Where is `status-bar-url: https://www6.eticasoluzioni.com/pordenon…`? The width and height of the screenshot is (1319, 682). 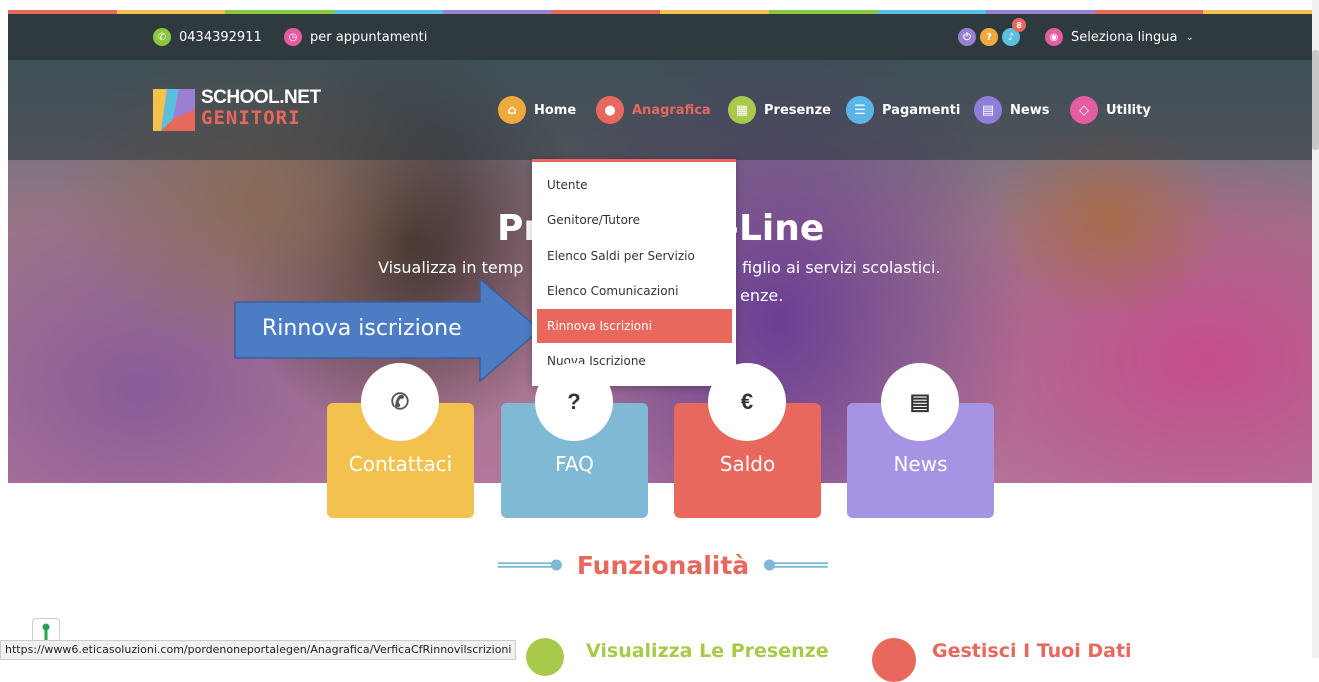 status-bar-url: https://www6.eticasoluzioni.com/pordenon… is located at coordinates (258, 650).